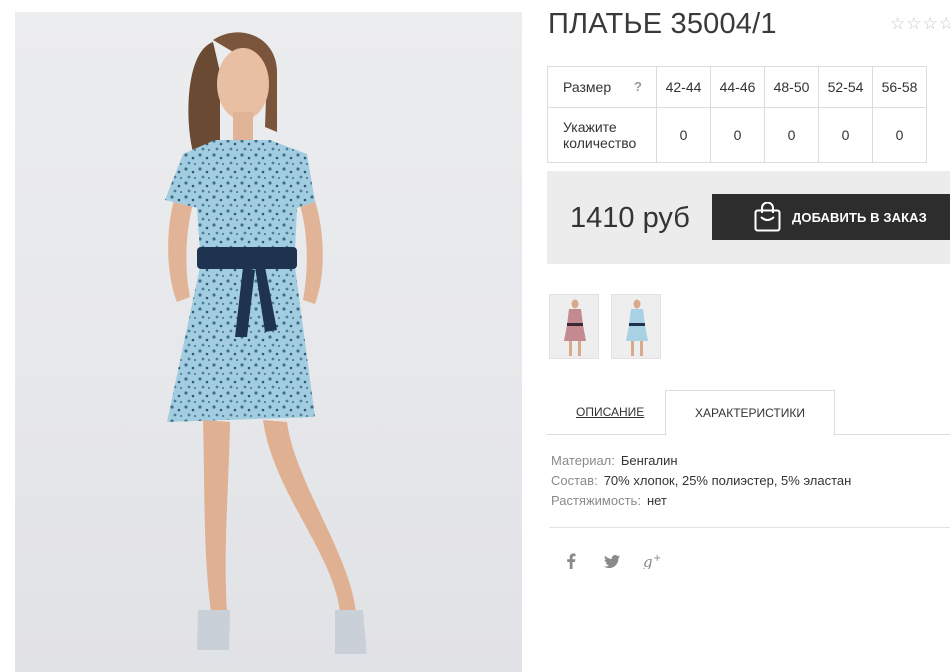 The image size is (950, 672). Describe the element at coordinates (701, 503) in the screenshot. I see `characteristic-row: Растяжимость: нет` at that location.